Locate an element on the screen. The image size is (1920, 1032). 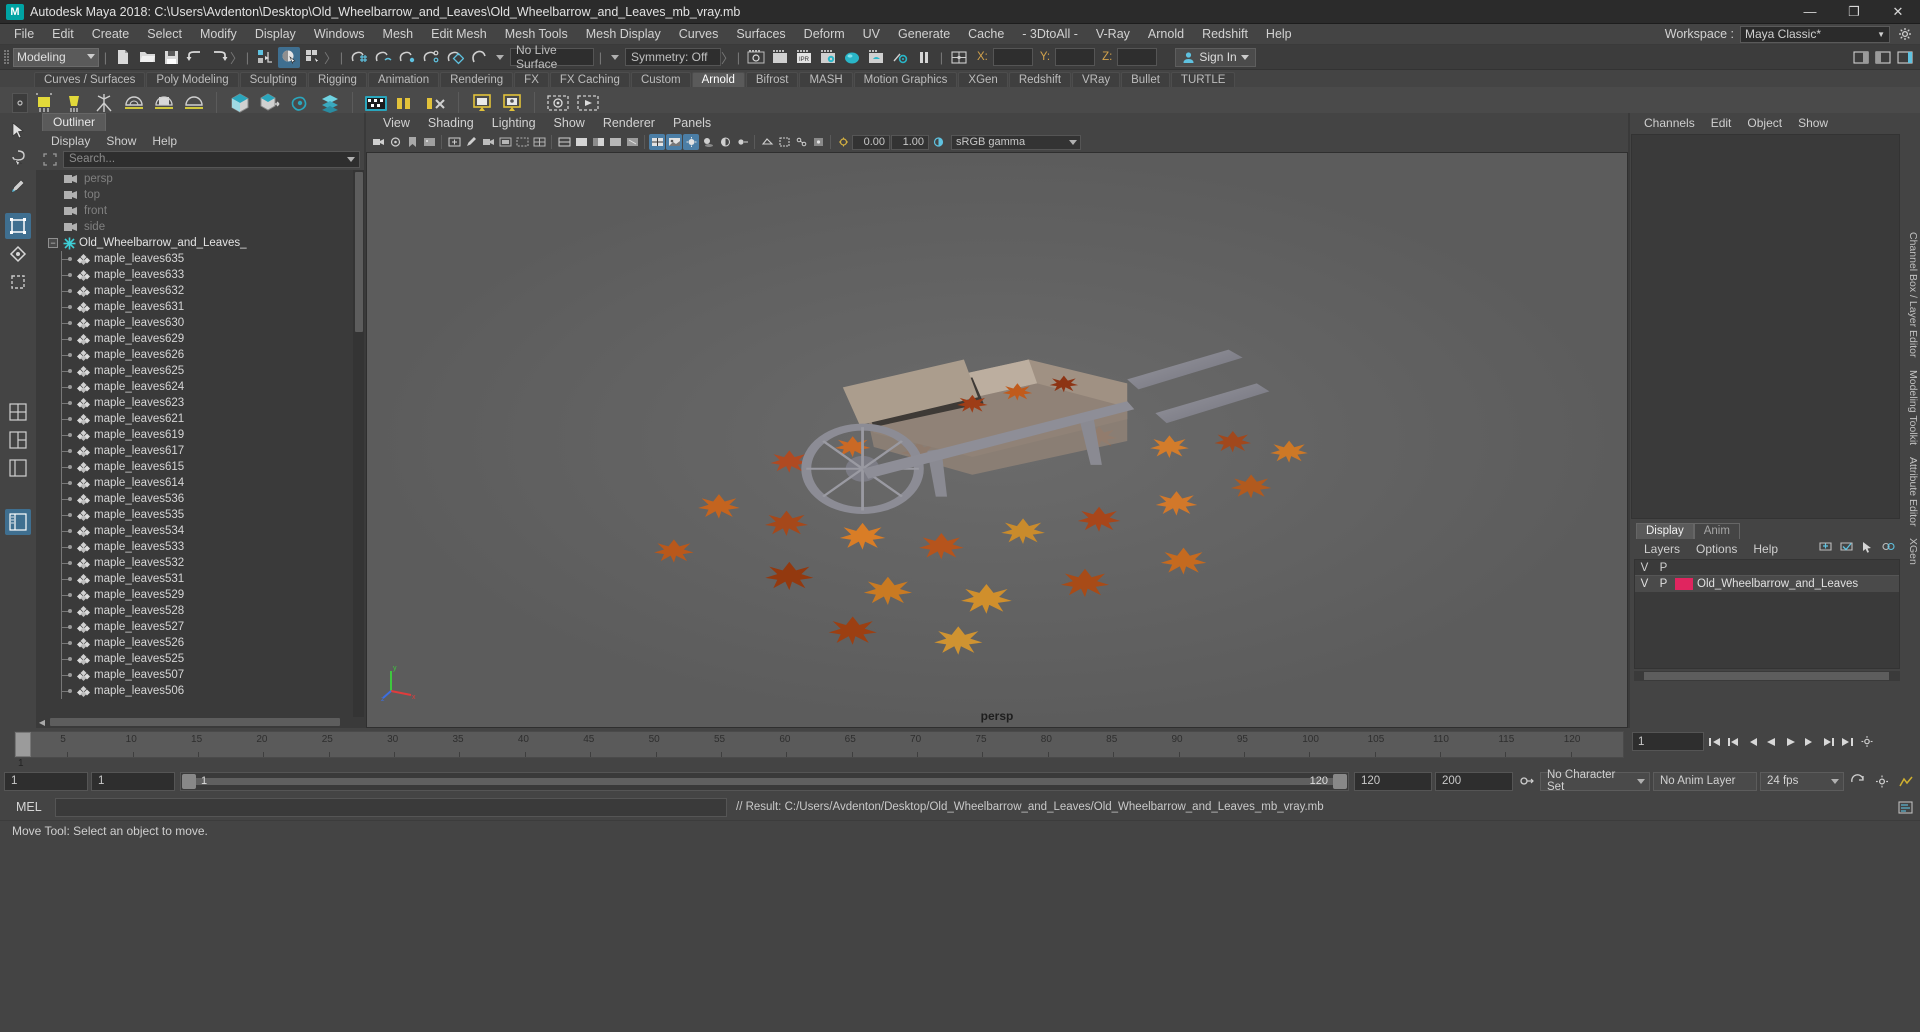
menu-3dtoall: - 3DtoAll - is located at coordinates (1050, 34).